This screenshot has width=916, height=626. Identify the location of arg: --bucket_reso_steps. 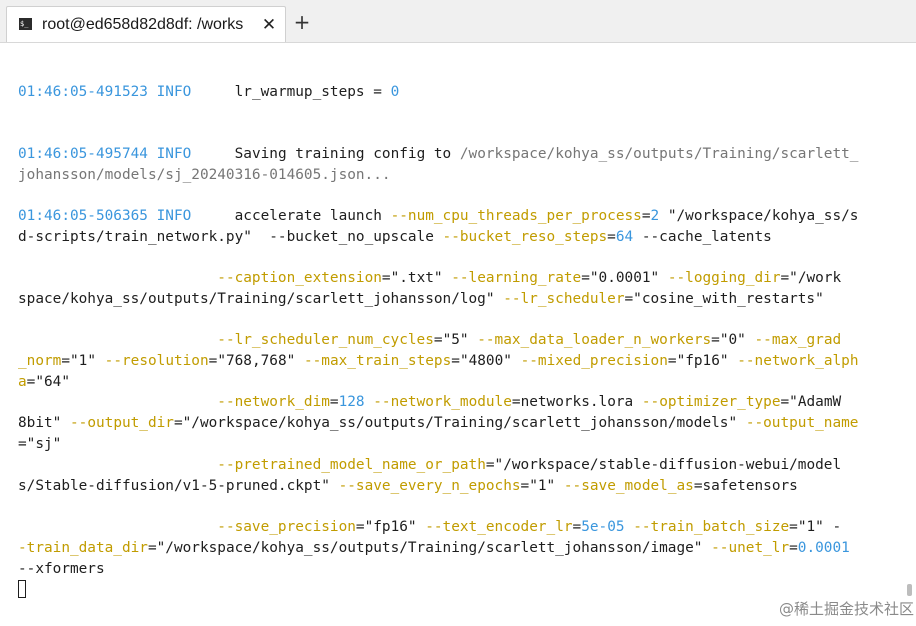
(525, 237).